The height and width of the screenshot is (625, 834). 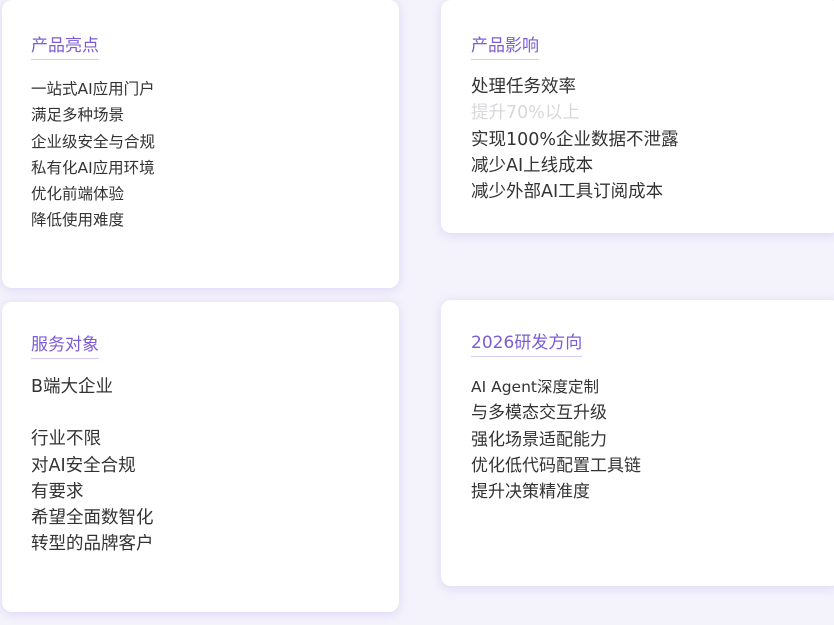 I want to click on list-item: 提升决策精准度, so click(x=530, y=492).